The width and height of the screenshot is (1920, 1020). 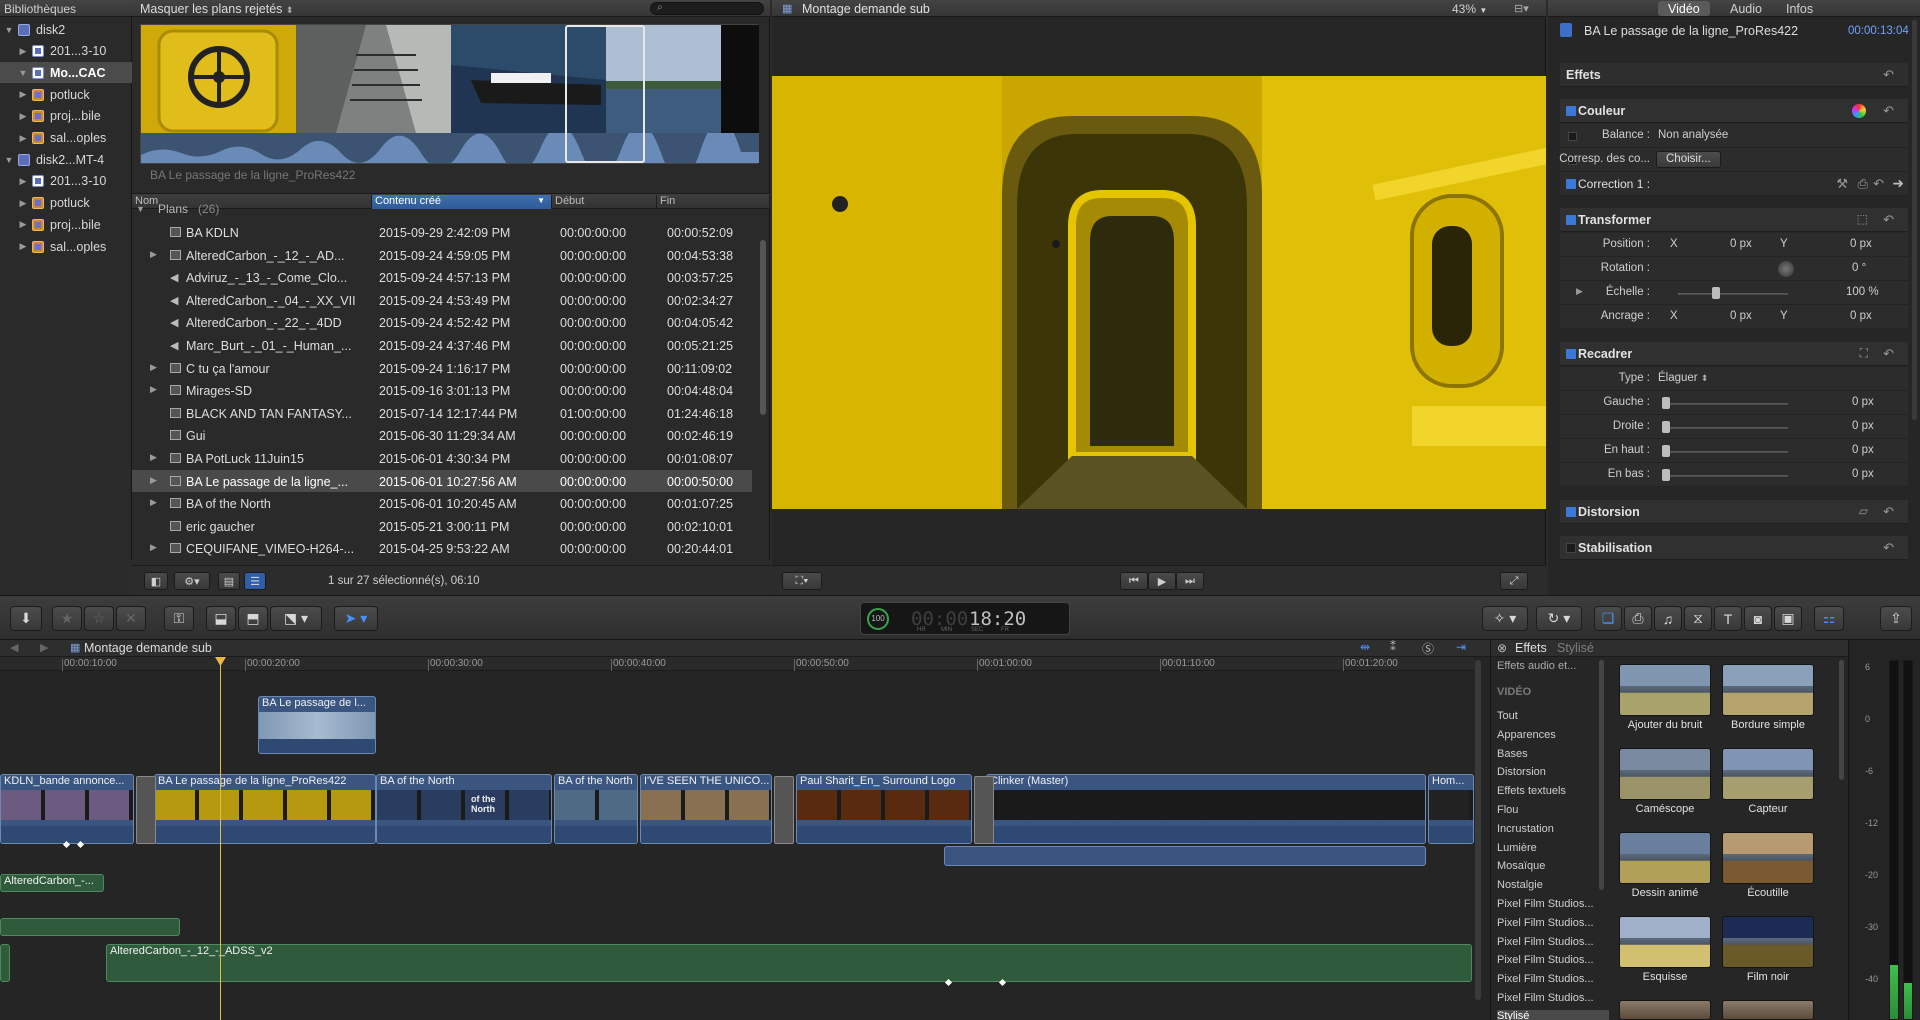 What do you see at coordinates (1768, 949) in the screenshot?
I see `effect-tile: Film noir` at bounding box center [1768, 949].